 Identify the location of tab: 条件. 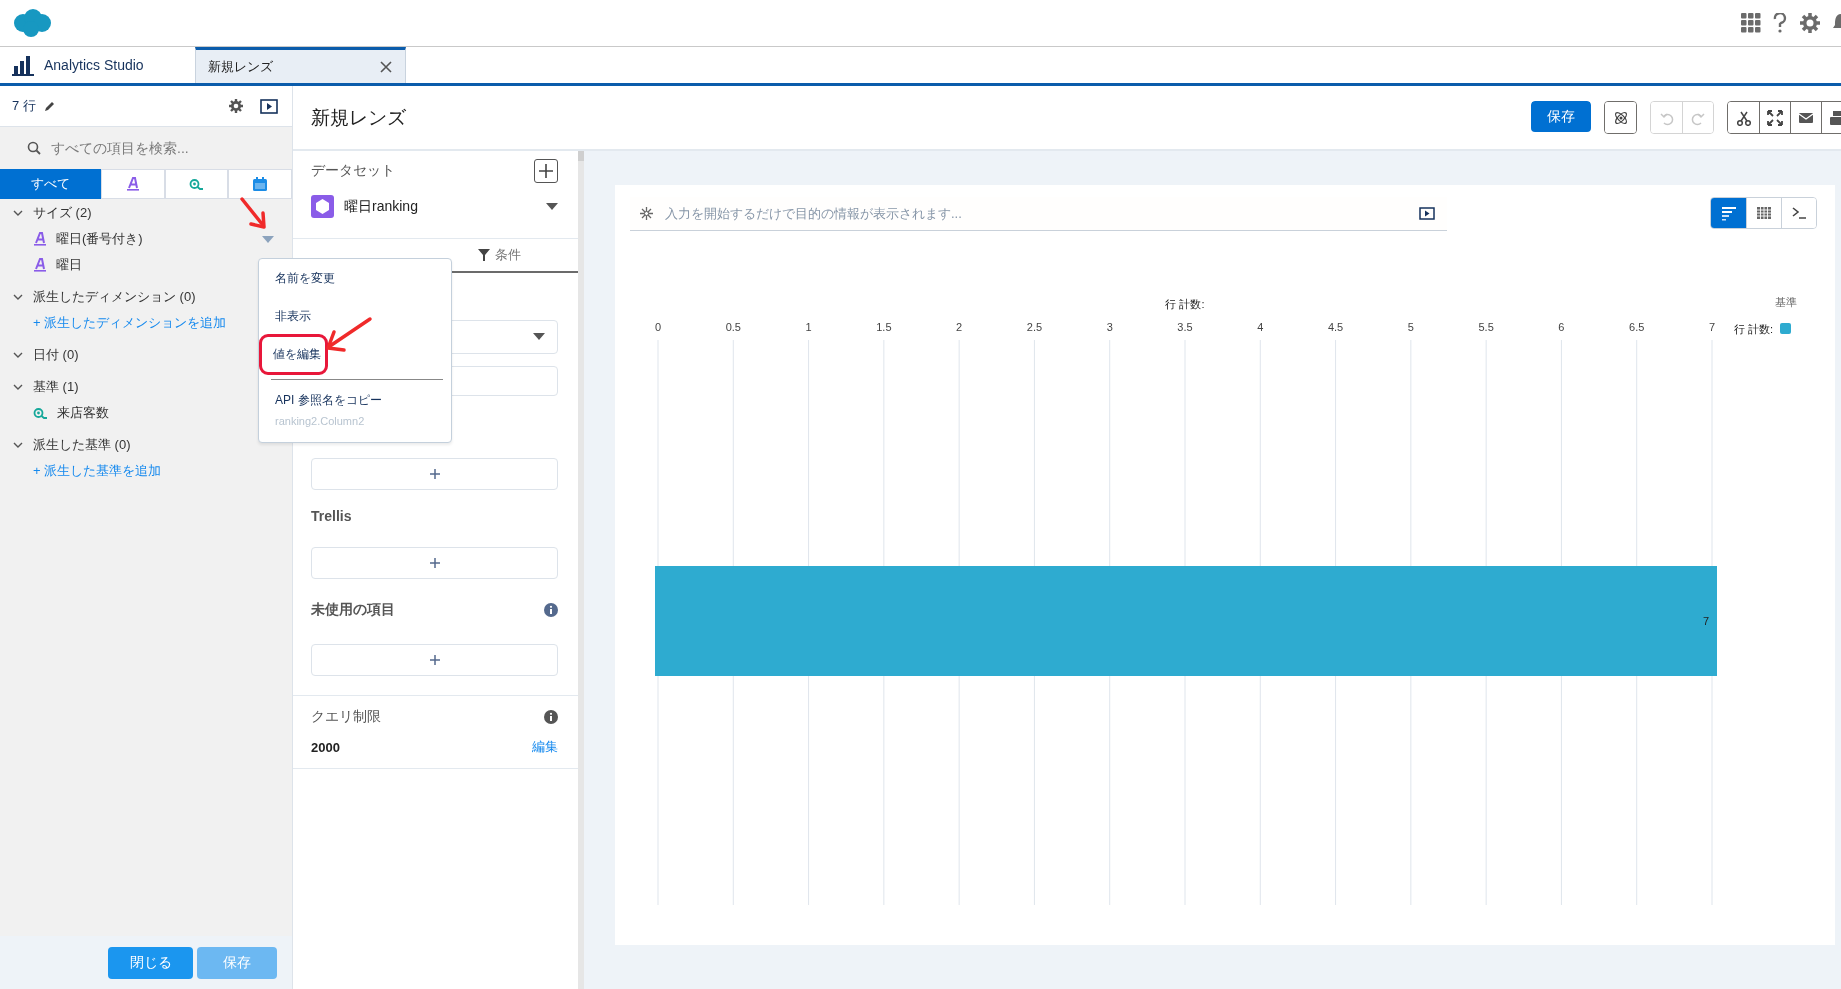
(528, 255).